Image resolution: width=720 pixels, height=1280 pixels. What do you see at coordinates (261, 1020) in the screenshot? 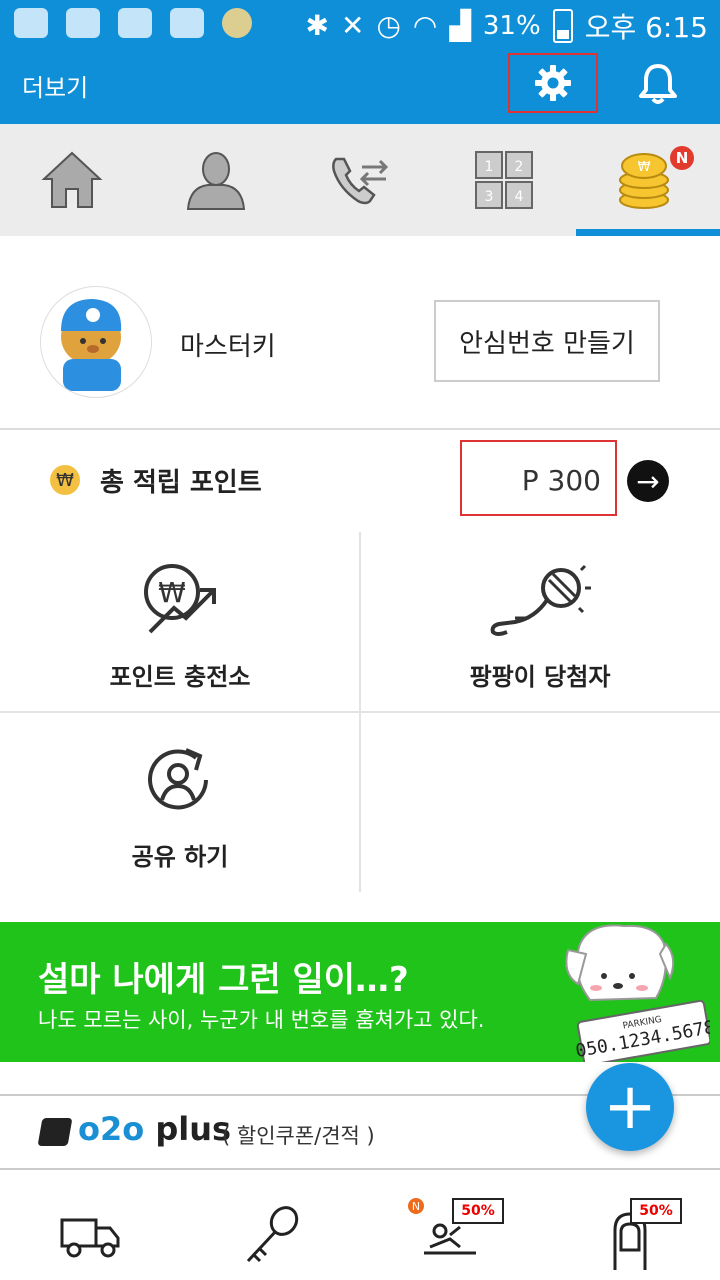
I see `banner-subtitle: 나도 모르는 사이, 누군가 내 번호를 훔쳐가고 있다.` at bounding box center [261, 1020].